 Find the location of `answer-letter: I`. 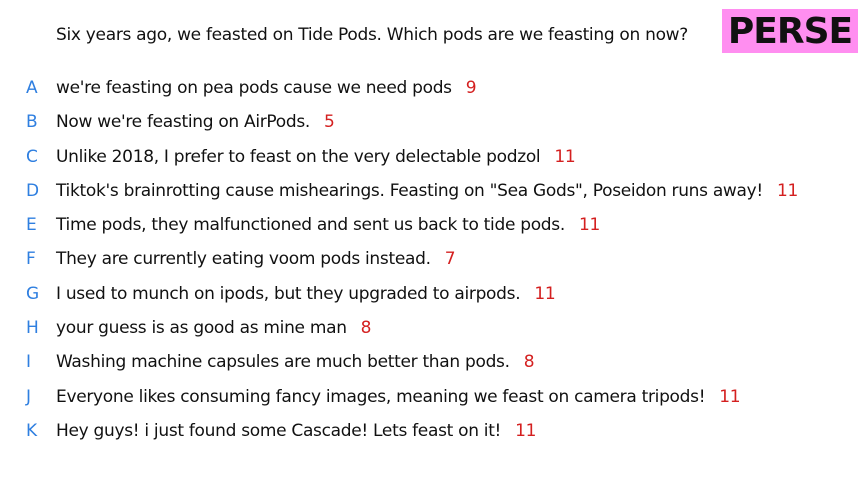

answer-letter: I is located at coordinates (29, 362).